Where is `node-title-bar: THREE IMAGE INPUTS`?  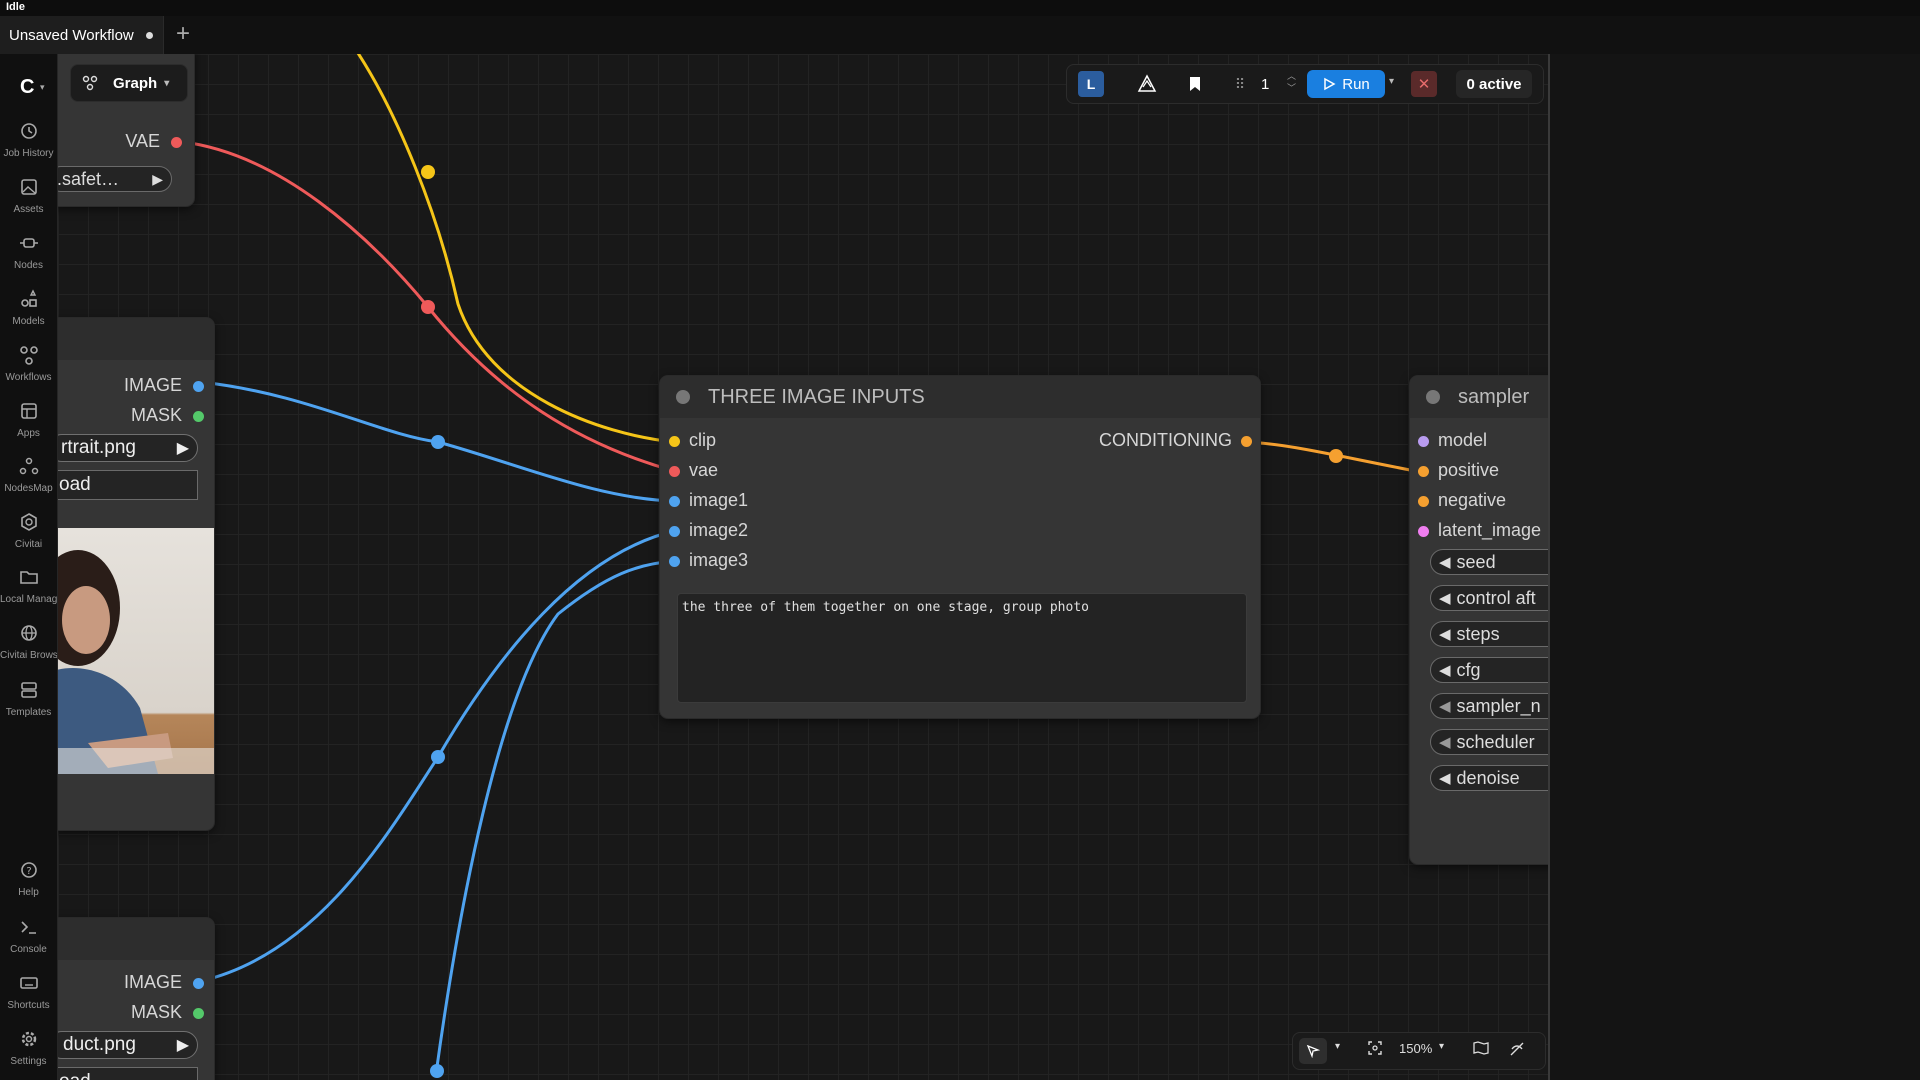 node-title-bar: THREE IMAGE INPUTS is located at coordinates (960, 397).